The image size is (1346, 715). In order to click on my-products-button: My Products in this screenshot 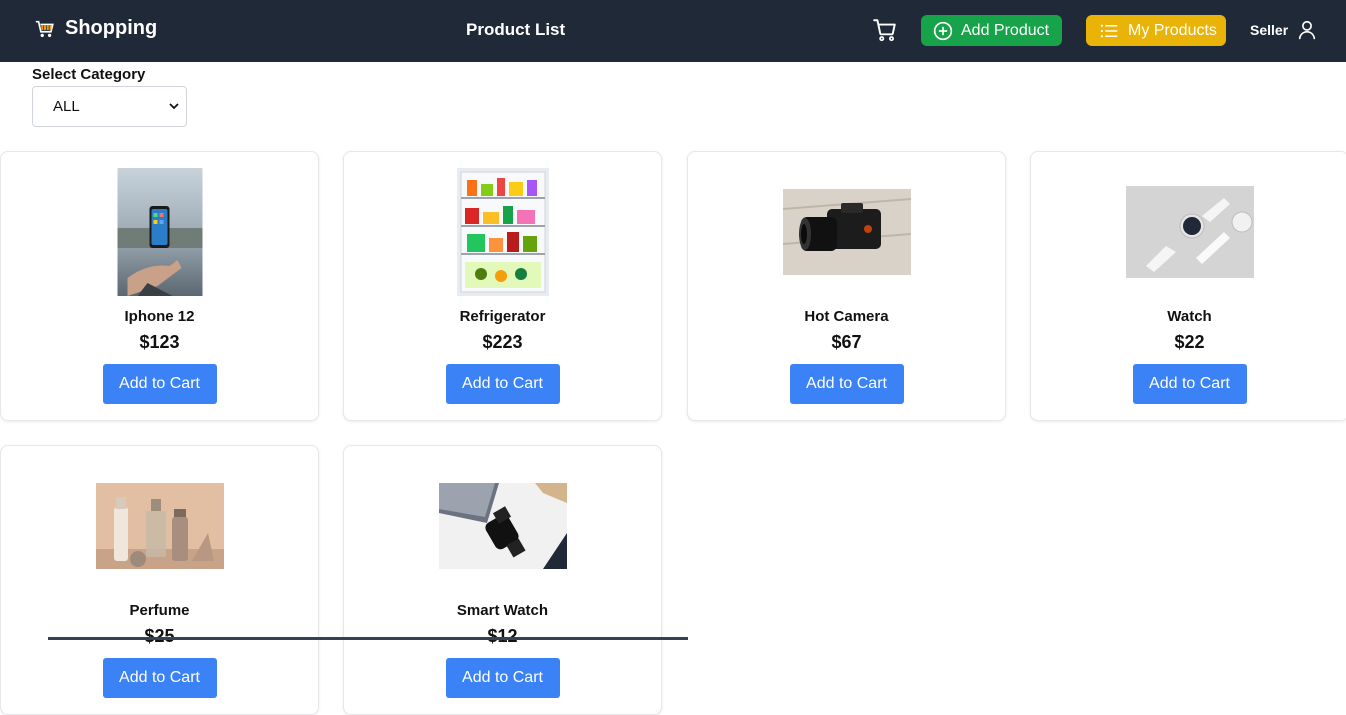, I will do `click(1156, 30)`.